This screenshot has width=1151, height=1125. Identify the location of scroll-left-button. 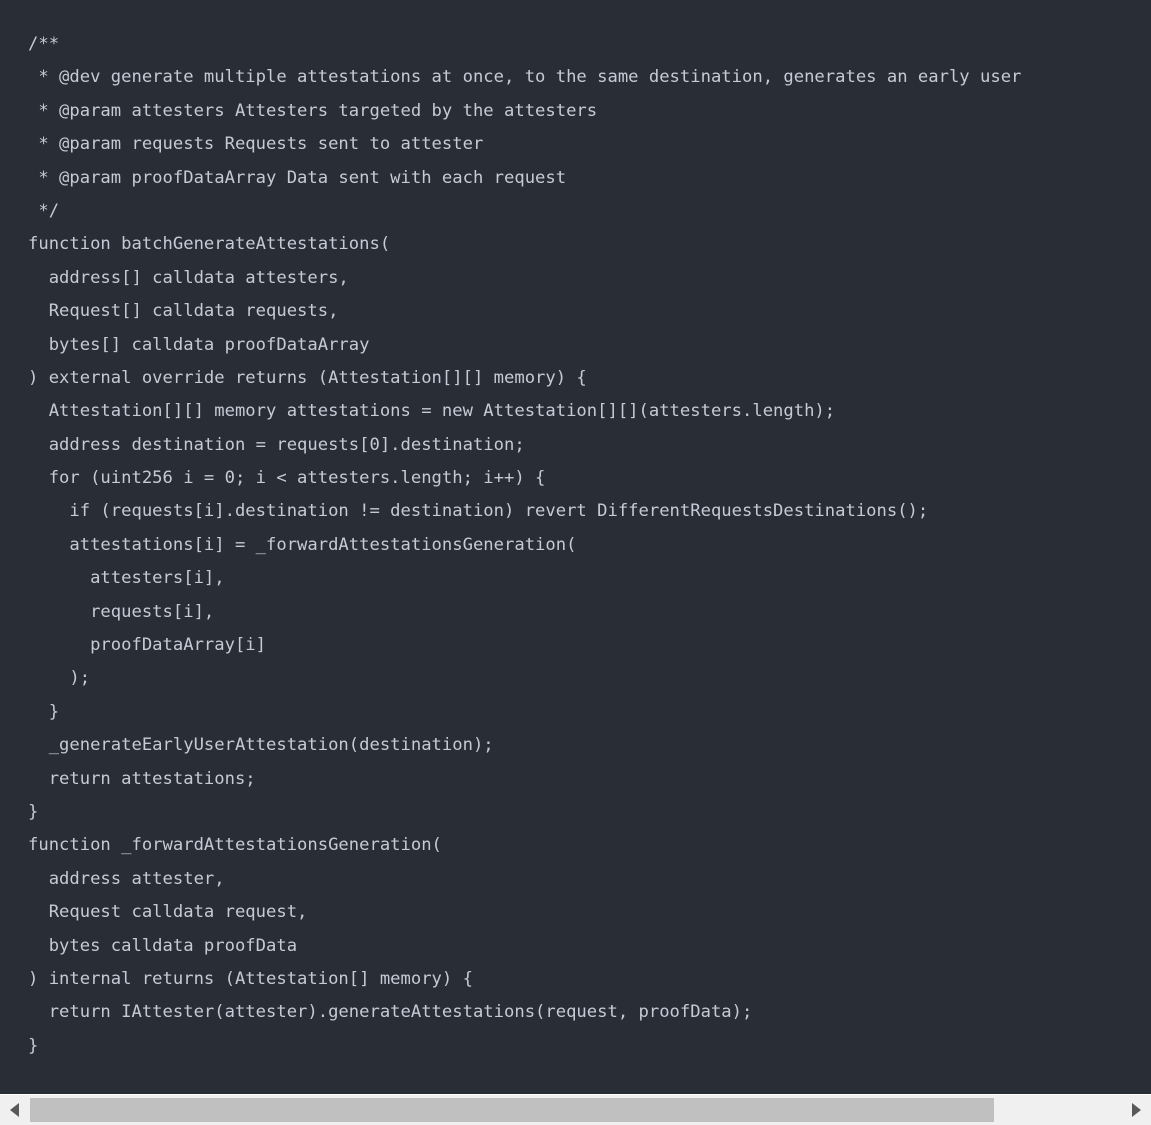
(14, 1110).